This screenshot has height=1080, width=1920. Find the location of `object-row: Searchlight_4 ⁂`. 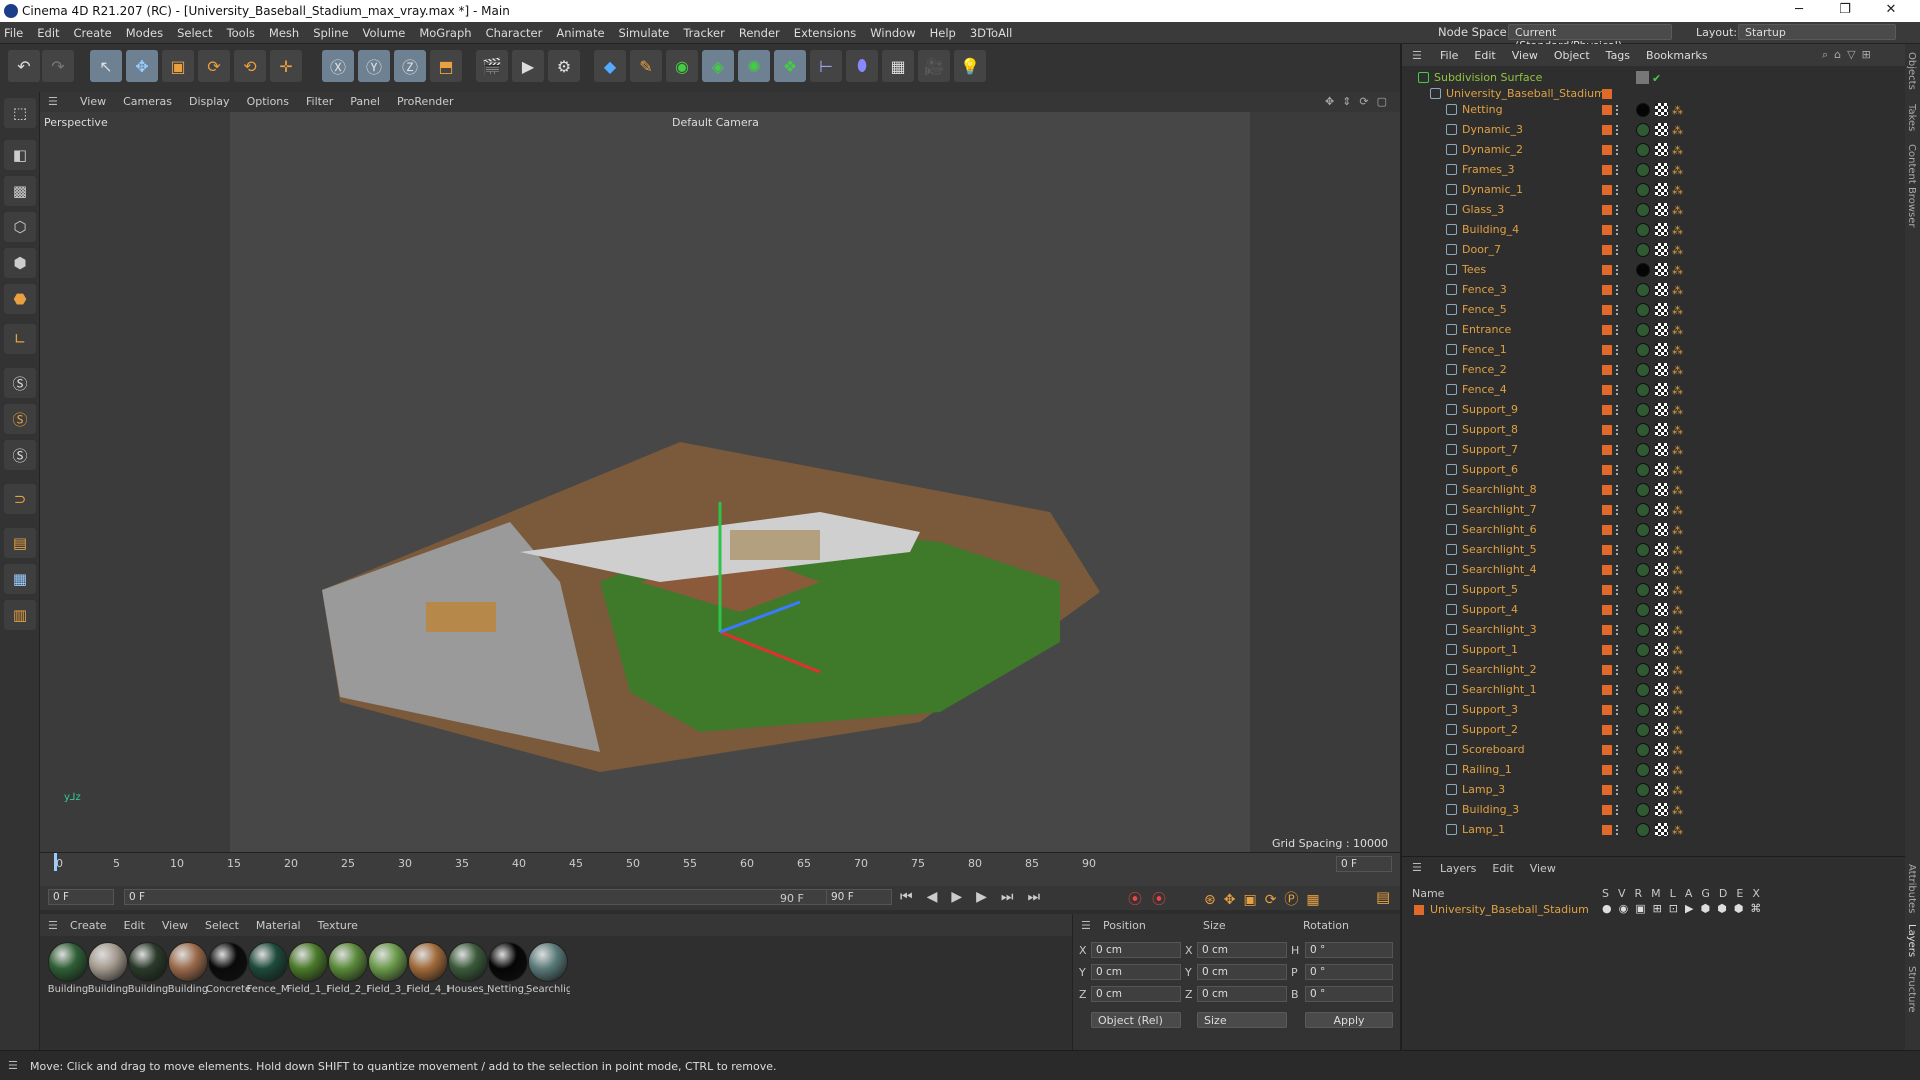

object-row: Searchlight_4 ⁂ is located at coordinates (1642, 570).